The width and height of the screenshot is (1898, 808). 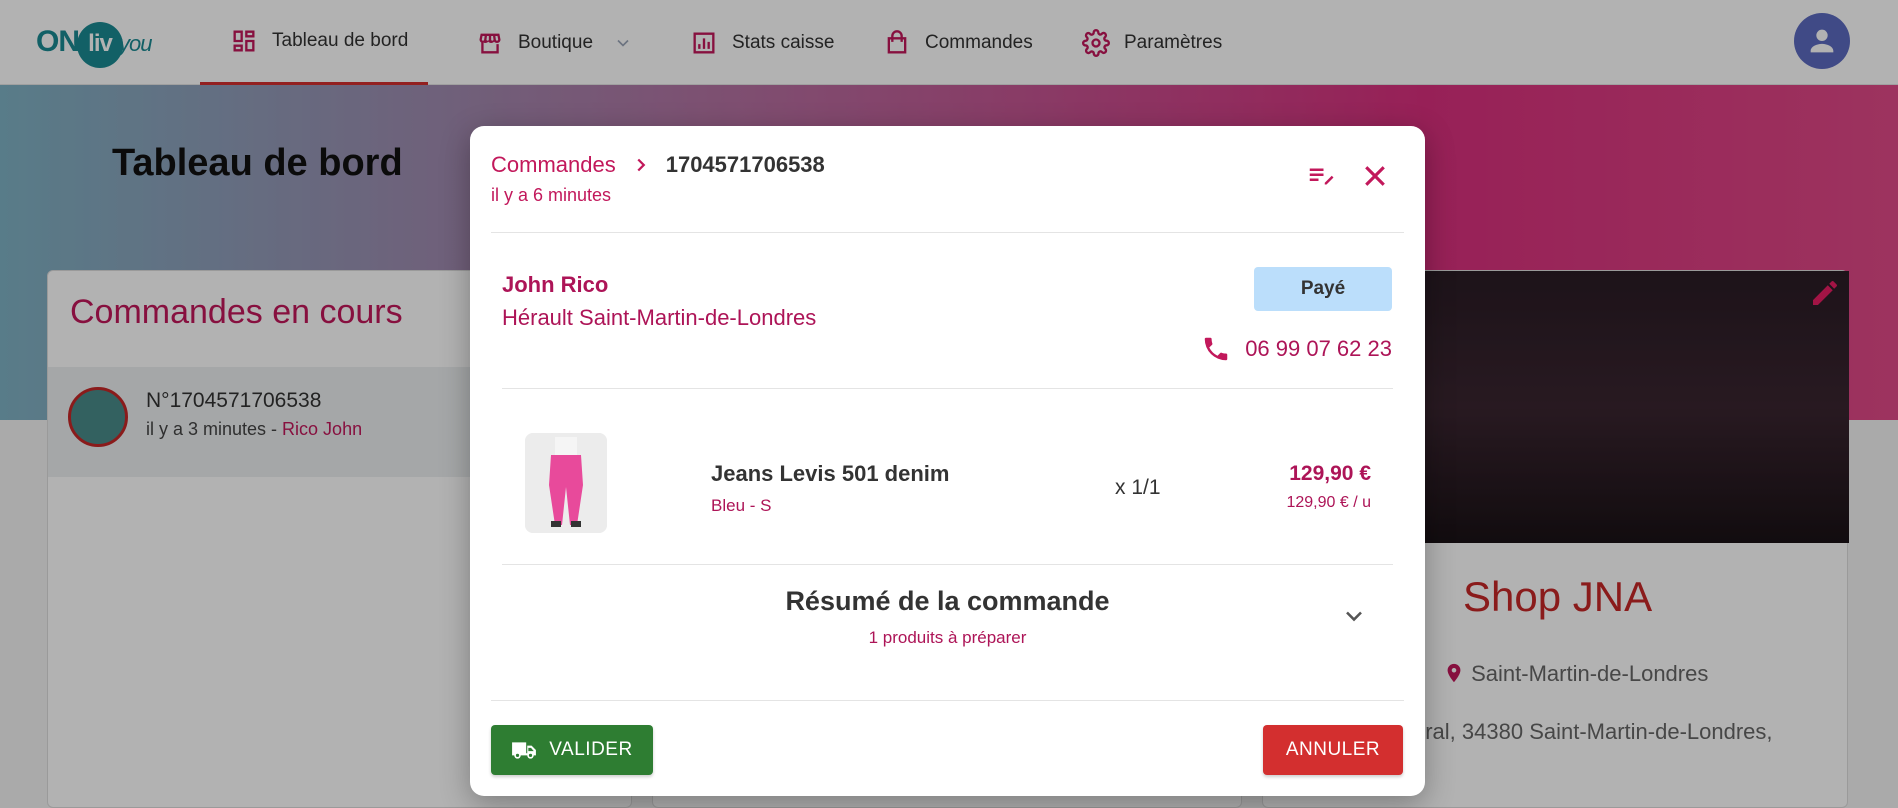 What do you see at coordinates (947, 564) in the screenshot?
I see `product-divider` at bounding box center [947, 564].